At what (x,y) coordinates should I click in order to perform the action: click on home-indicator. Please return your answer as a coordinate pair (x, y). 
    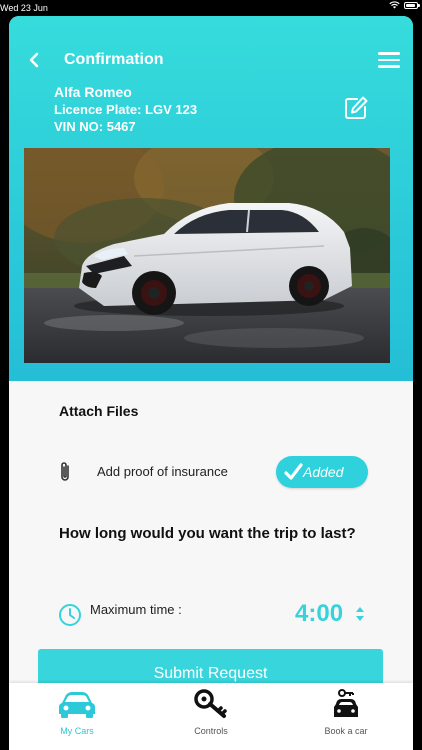
    Looking at the image, I should click on (211, 743).